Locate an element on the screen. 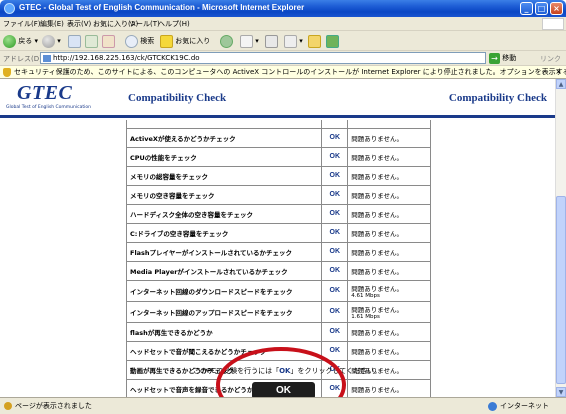  scroll-thumb is located at coordinates (561, 290).